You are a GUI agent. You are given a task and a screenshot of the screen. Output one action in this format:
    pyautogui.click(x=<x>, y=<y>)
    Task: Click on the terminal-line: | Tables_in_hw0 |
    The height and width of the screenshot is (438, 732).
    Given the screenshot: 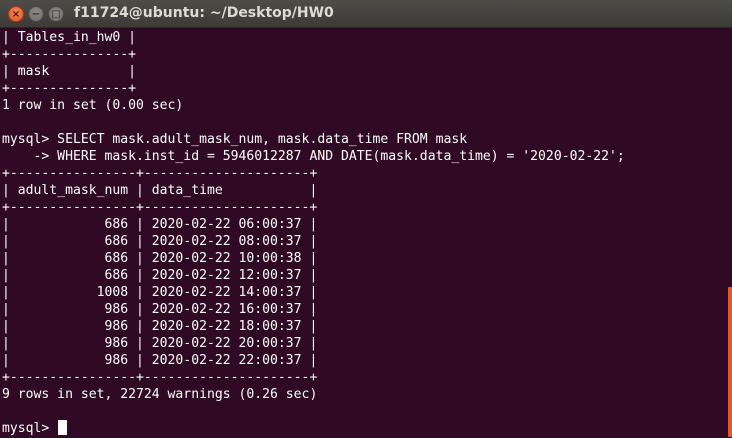 What is the action you would take?
    pyautogui.click(x=69, y=37)
    